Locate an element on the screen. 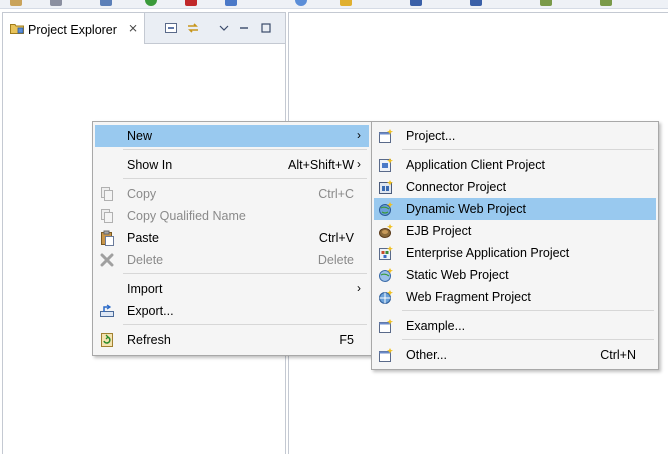 Image resolution: width=668 pixels, height=454 pixels. tab-label: Project Explorer is located at coordinates (72, 30).